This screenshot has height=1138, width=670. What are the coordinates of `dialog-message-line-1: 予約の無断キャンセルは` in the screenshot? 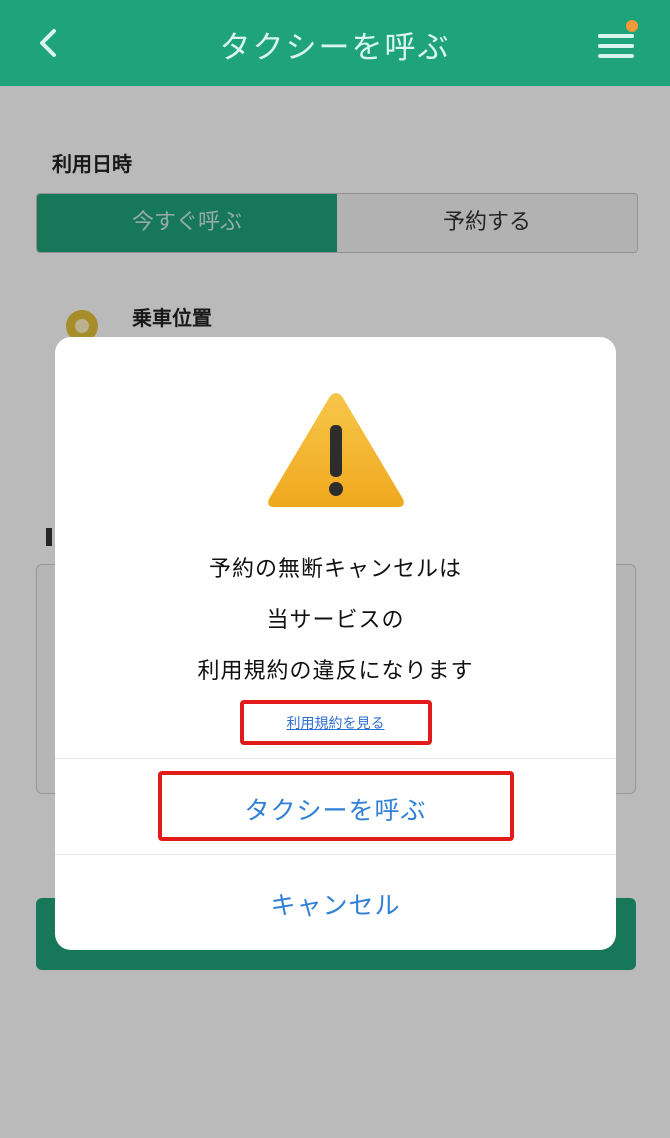 It's located at (335, 569).